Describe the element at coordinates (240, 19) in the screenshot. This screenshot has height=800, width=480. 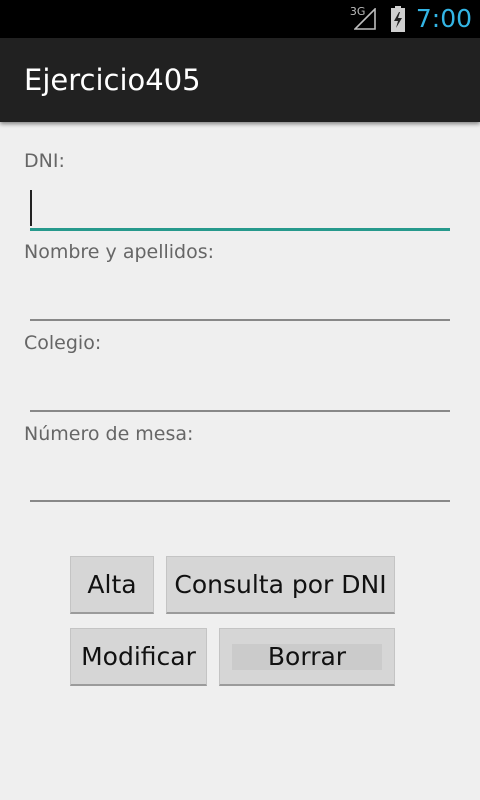
I see `status-bar: 3G 7:00` at that location.